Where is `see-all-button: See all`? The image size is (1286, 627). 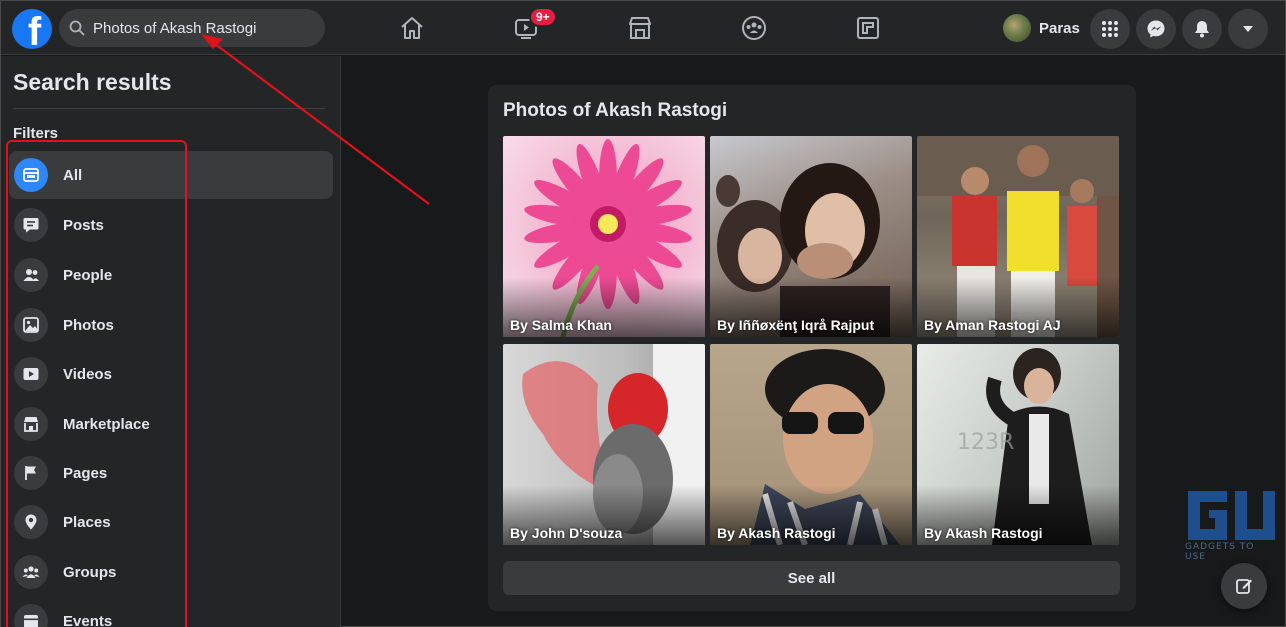
see-all-button: See all is located at coordinates (811, 578).